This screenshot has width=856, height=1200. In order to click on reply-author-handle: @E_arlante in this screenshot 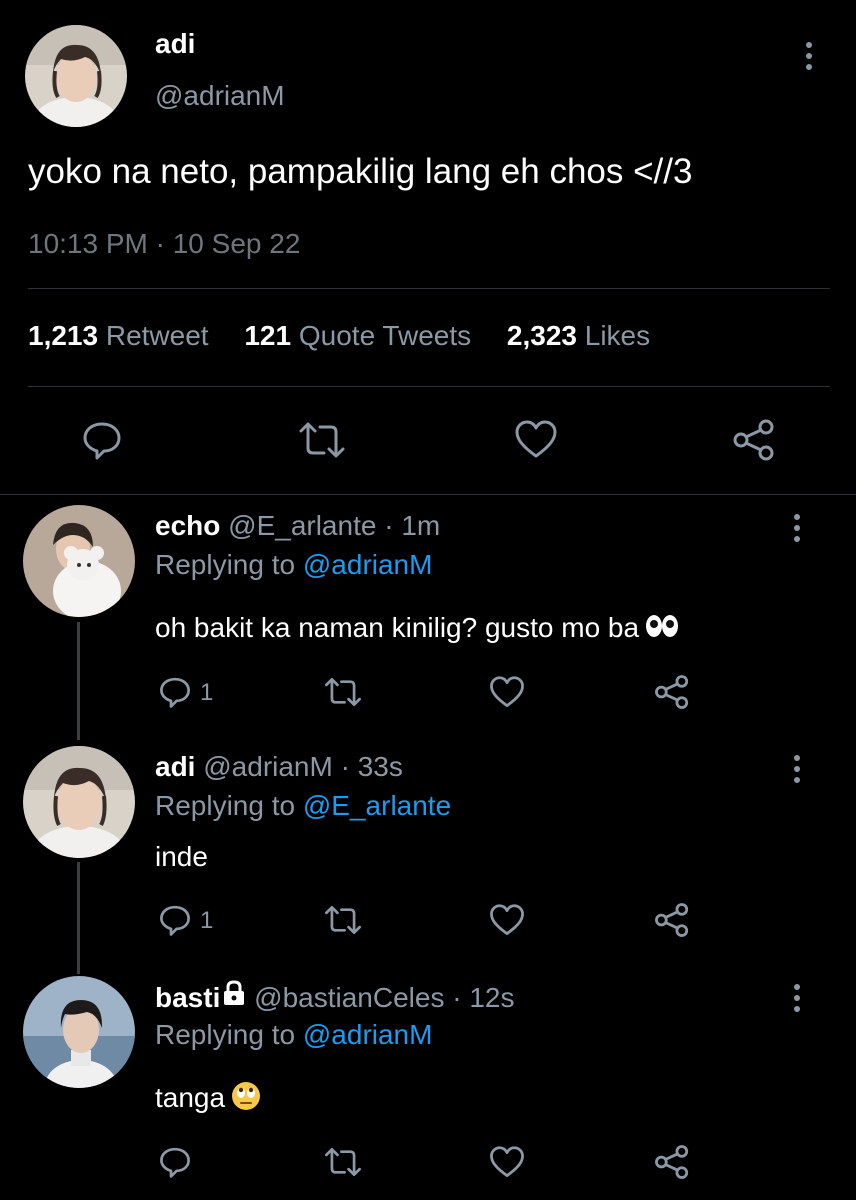, I will do `click(302, 525)`.